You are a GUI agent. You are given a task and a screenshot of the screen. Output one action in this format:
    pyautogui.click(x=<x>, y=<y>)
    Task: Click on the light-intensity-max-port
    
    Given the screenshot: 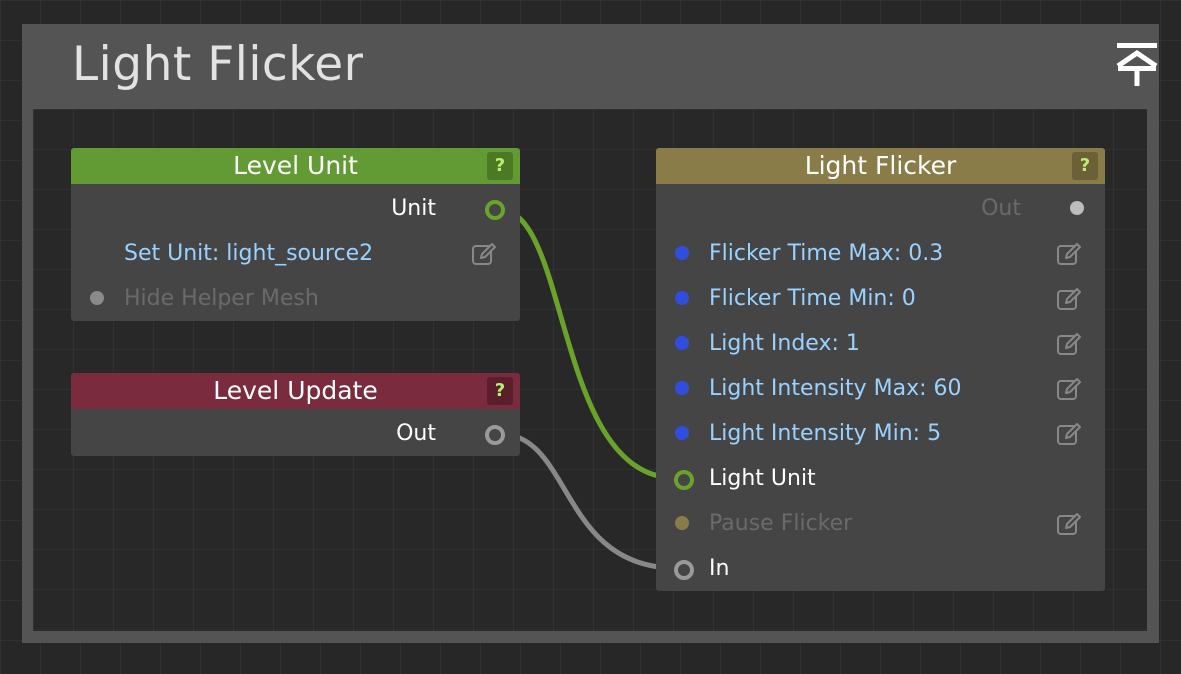 What is the action you would take?
    pyautogui.click(x=682, y=388)
    